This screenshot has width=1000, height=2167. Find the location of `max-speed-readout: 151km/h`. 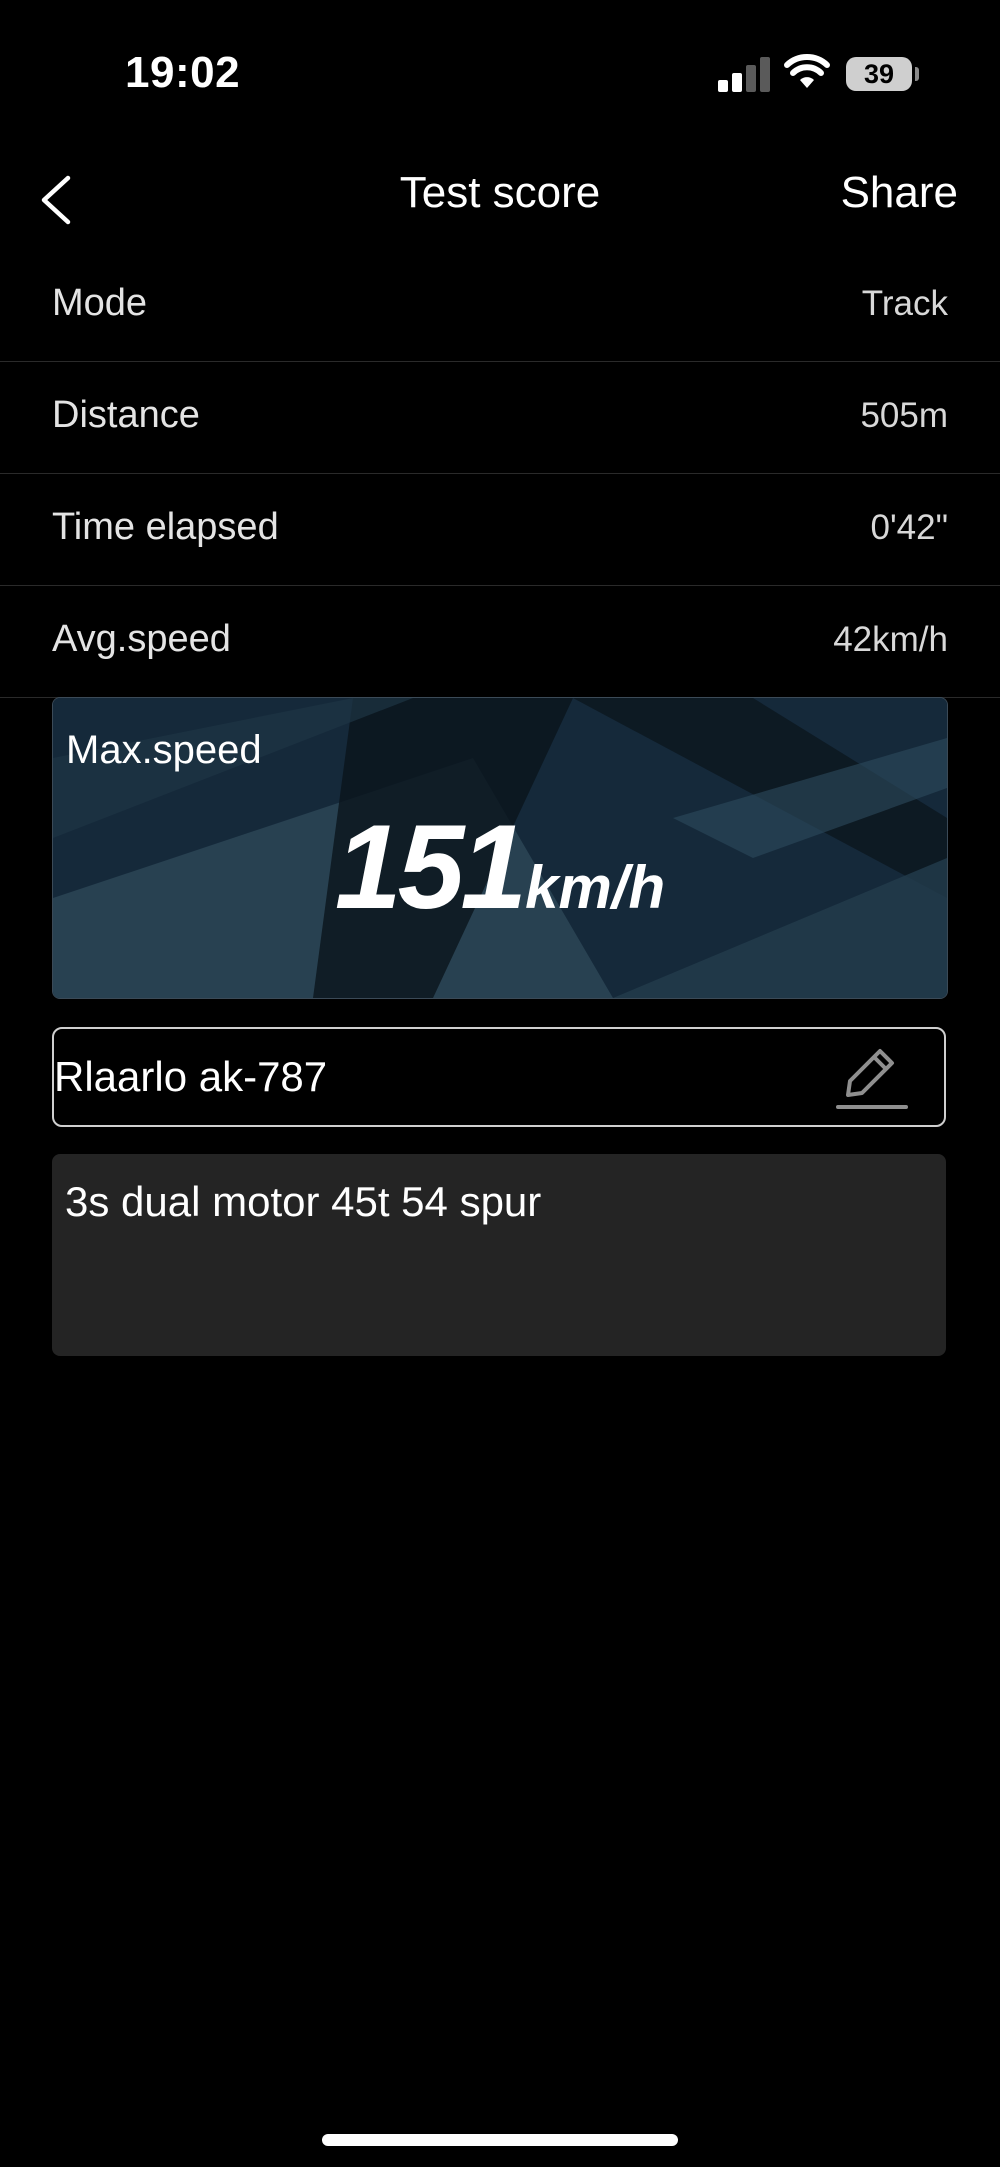

max-speed-readout: 151km/h is located at coordinates (500, 867).